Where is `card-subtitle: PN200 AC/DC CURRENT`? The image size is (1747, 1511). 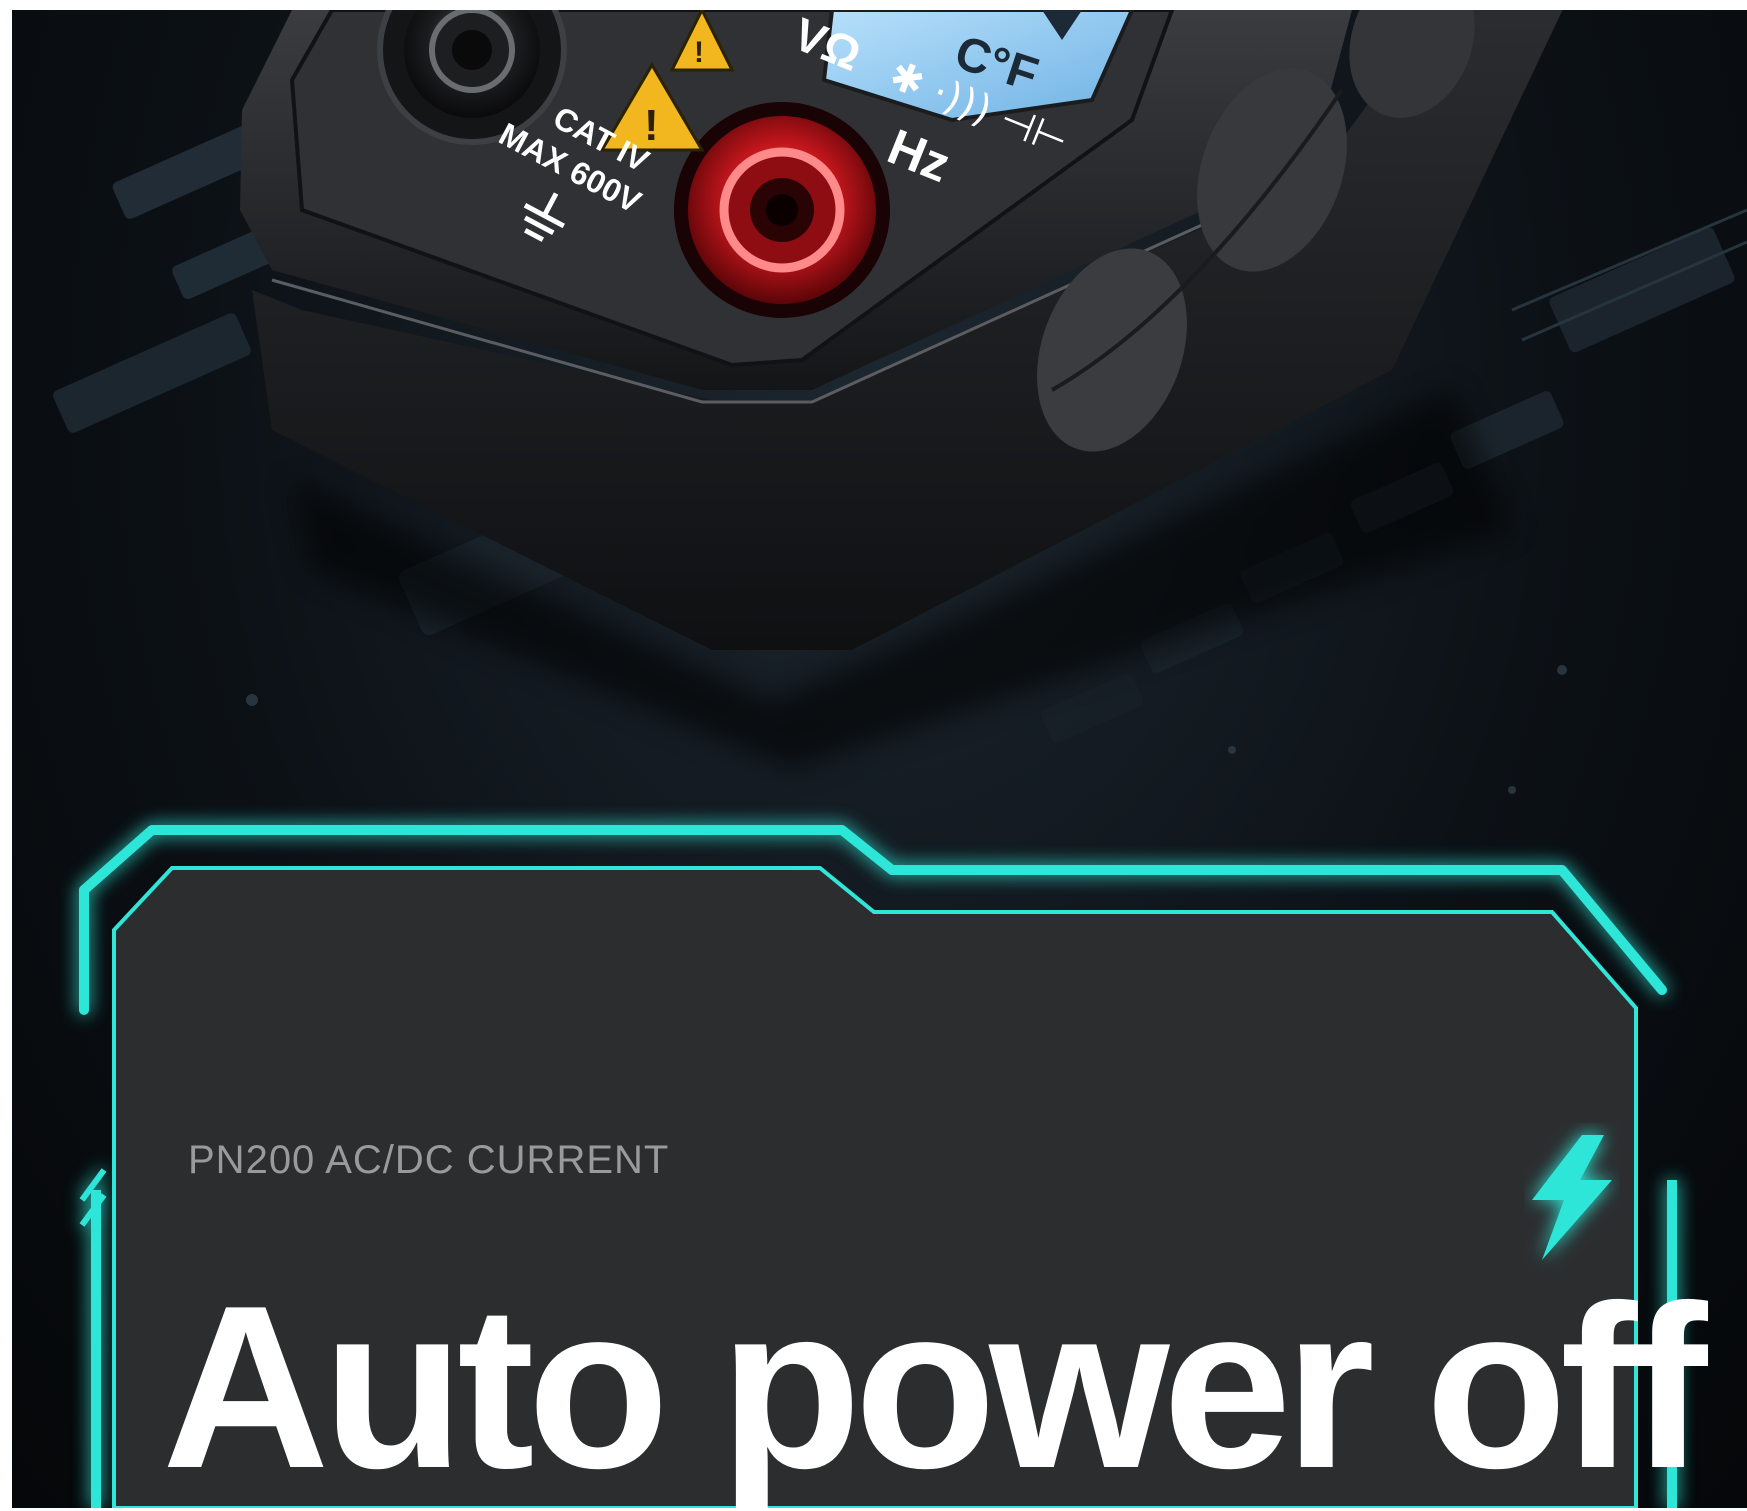 card-subtitle: PN200 AC/DC CURRENT is located at coordinates (429, 1160).